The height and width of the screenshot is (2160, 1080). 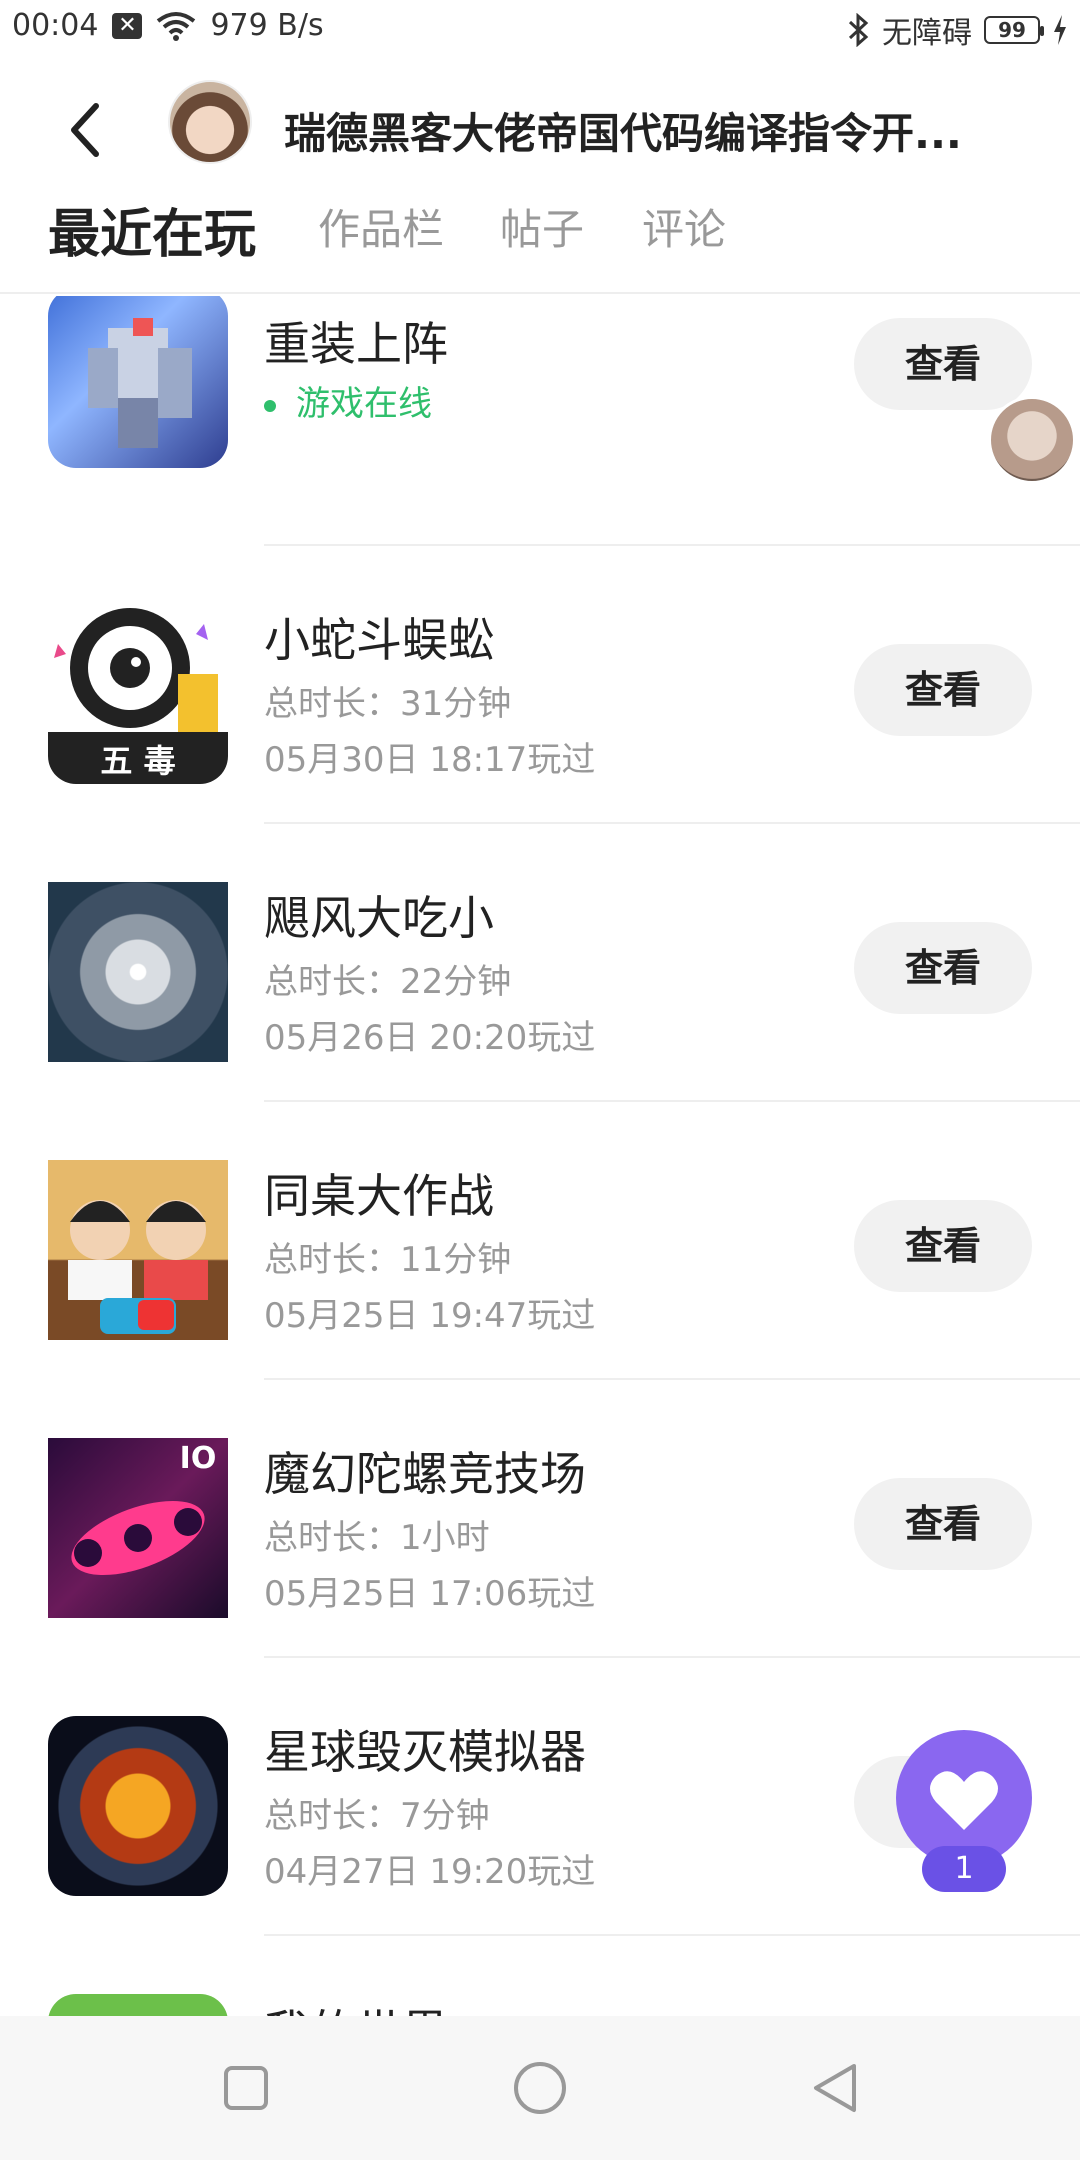 What do you see at coordinates (152, 229) in the screenshot?
I see `tab-recent: 最近在玩` at bounding box center [152, 229].